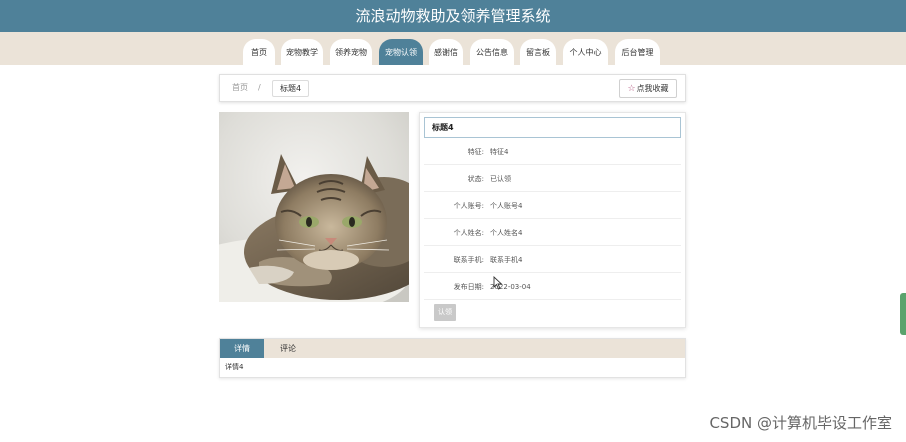  What do you see at coordinates (468, 287) in the screenshot?
I see `detail-label: 发布日期:` at bounding box center [468, 287].